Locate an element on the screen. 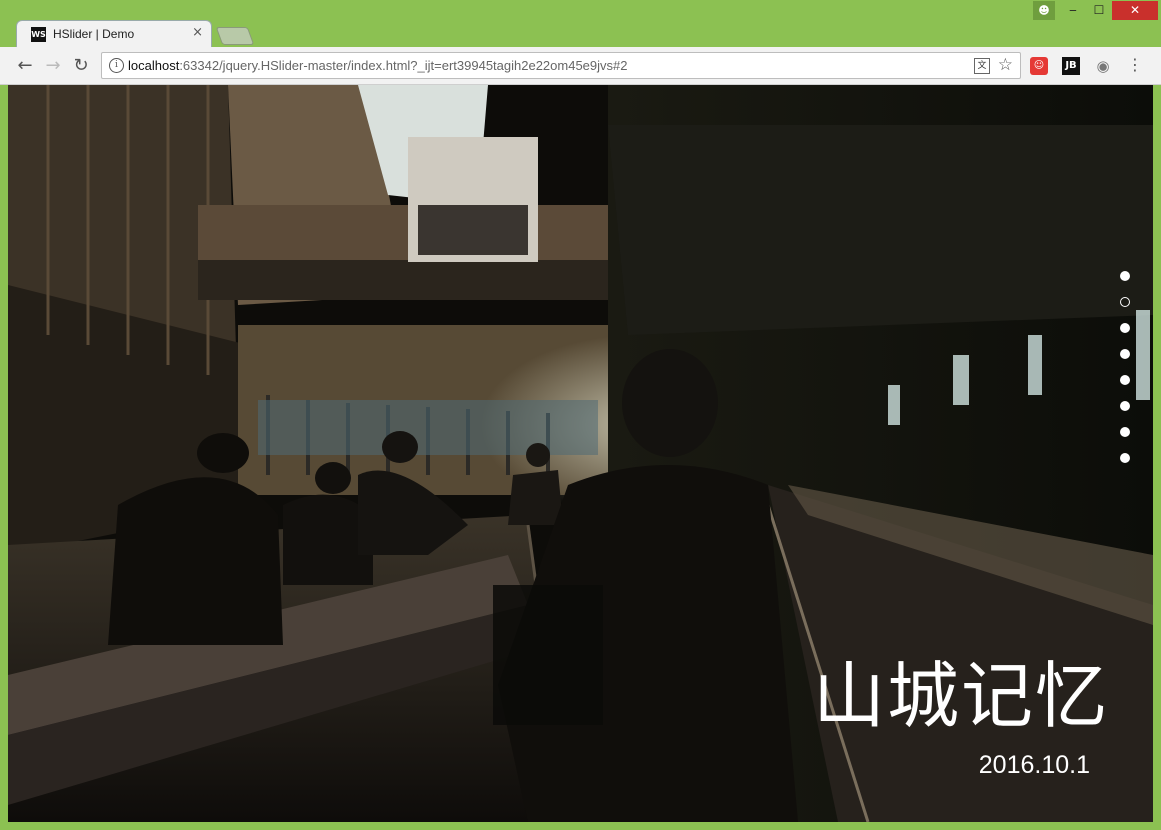  minimize-button: ‒ is located at coordinates (1073, 10).